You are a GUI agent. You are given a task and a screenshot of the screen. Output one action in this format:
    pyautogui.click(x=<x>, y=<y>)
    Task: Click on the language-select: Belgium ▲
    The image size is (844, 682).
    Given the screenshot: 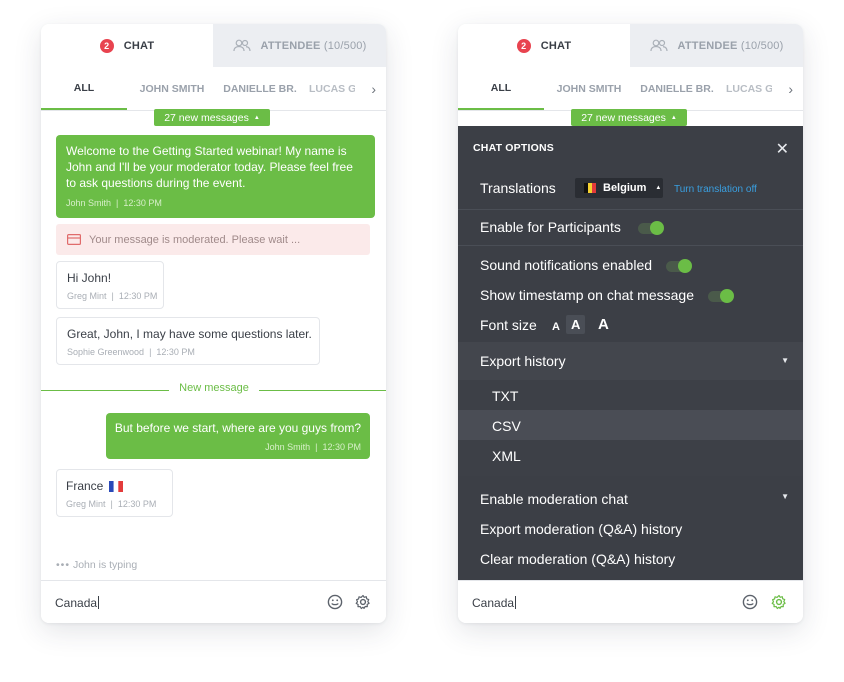 What is the action you would take?
    pyautogui.click(x=619, y=188)
    